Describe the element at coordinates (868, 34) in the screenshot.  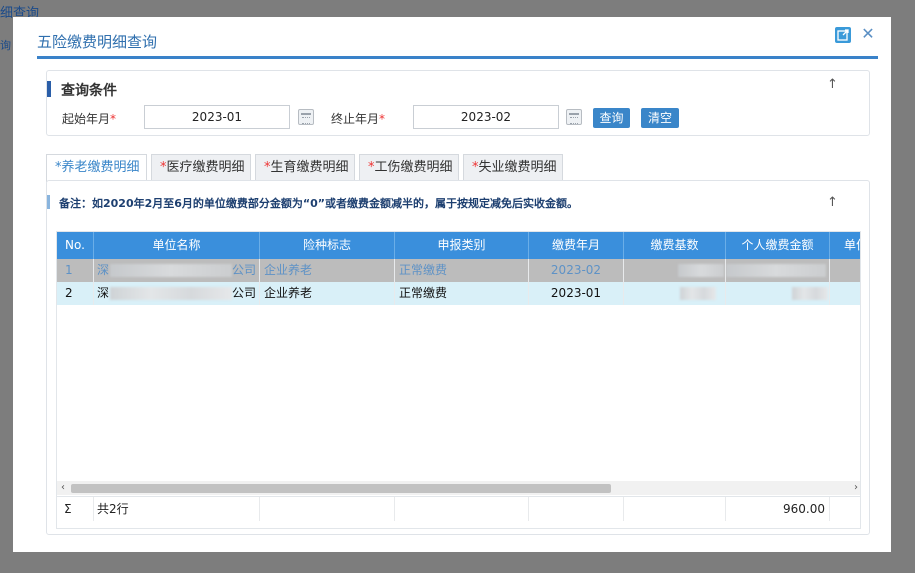
I see `close-icon: ✕` at that location.